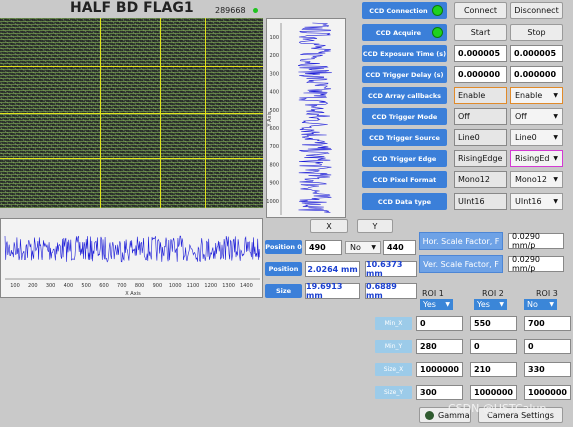 Image resolution: width=573 pixels, height=427 pixels. I want to click on roi2-size-x-input: 210, so click(493, 369).